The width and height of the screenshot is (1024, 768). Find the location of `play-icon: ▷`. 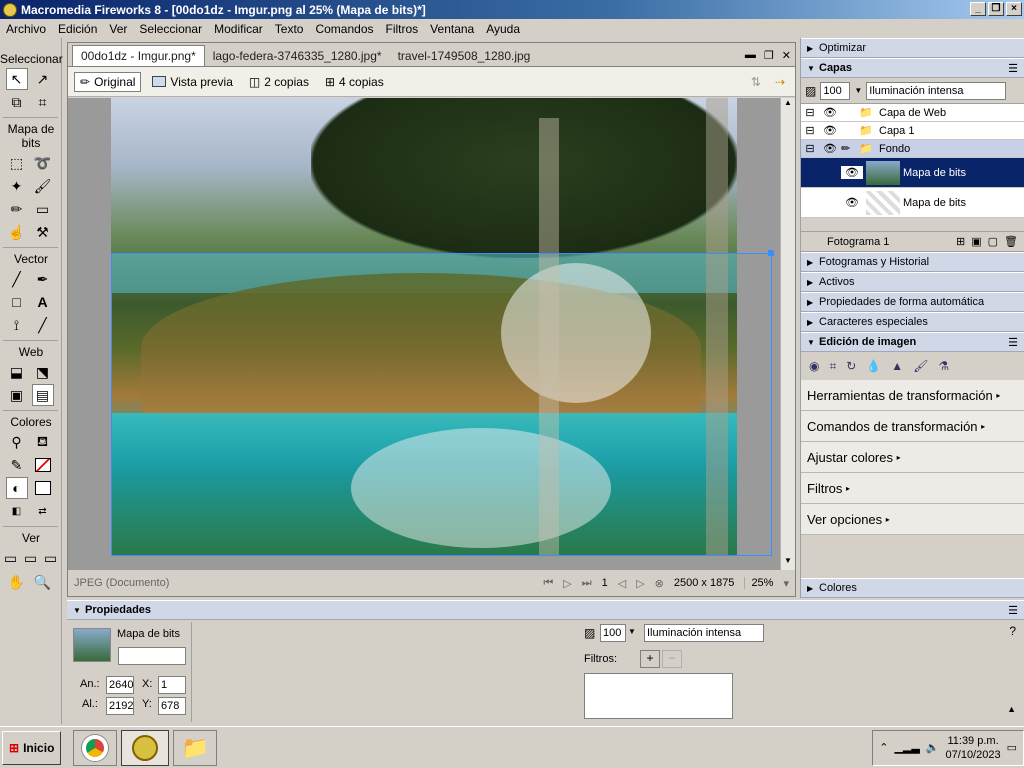

play-icon: ▷ is located at coordinates (567, 583).